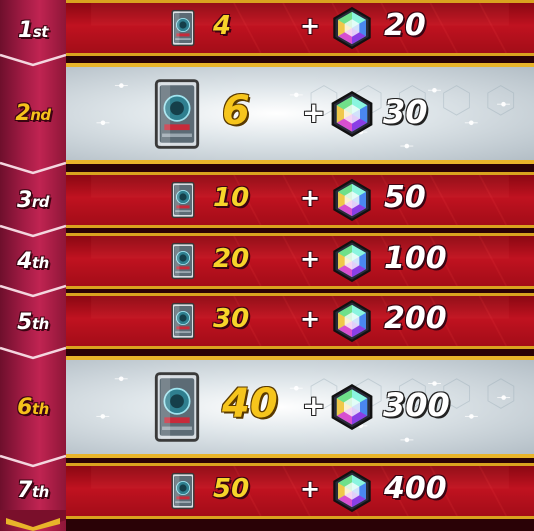 Image resolution: width=534 pixels, height=531 pixels. I want to click on rank-label: 1st, so click(33, 30).